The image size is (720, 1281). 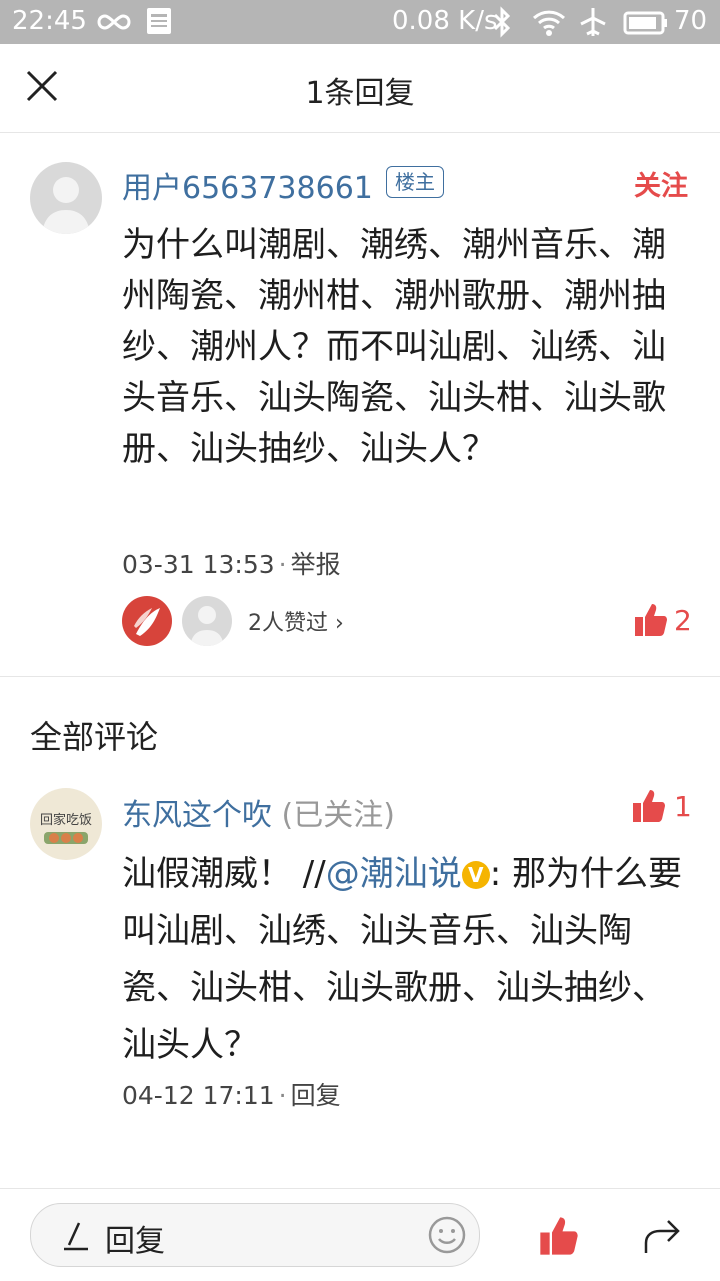 I want to click on avatar-caption: 回家吃饭, so click(x=66, y=820).